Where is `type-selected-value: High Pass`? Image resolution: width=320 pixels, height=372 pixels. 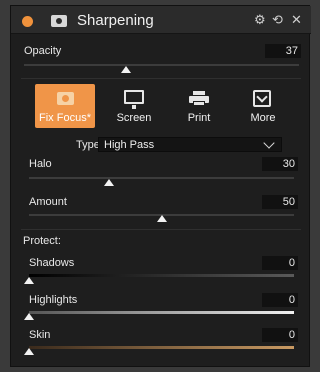 type-selected-value: High Pass is located at coordinates (129, 145).